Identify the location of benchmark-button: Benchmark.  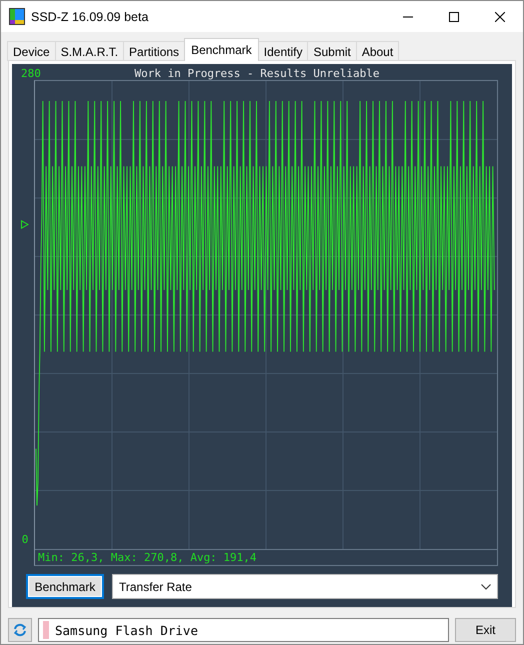
(65, 586).